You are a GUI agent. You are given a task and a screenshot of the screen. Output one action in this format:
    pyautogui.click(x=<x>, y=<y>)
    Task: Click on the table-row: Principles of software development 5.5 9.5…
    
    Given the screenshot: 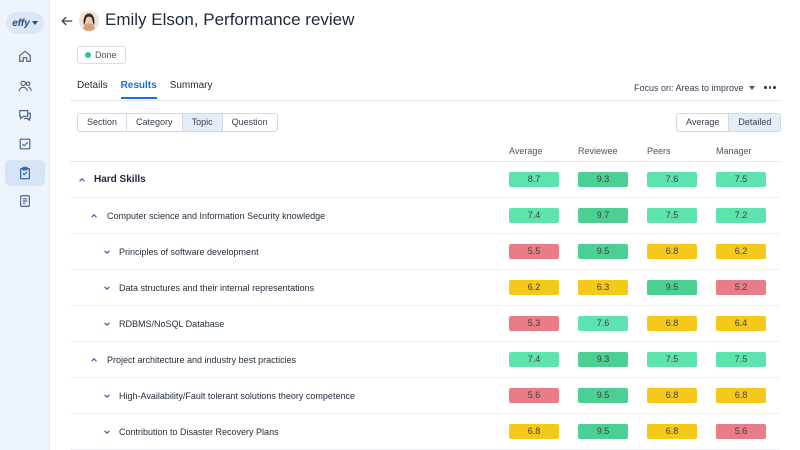 What is the action you would take?
    pyautogui.click(x=425, y=252)
    